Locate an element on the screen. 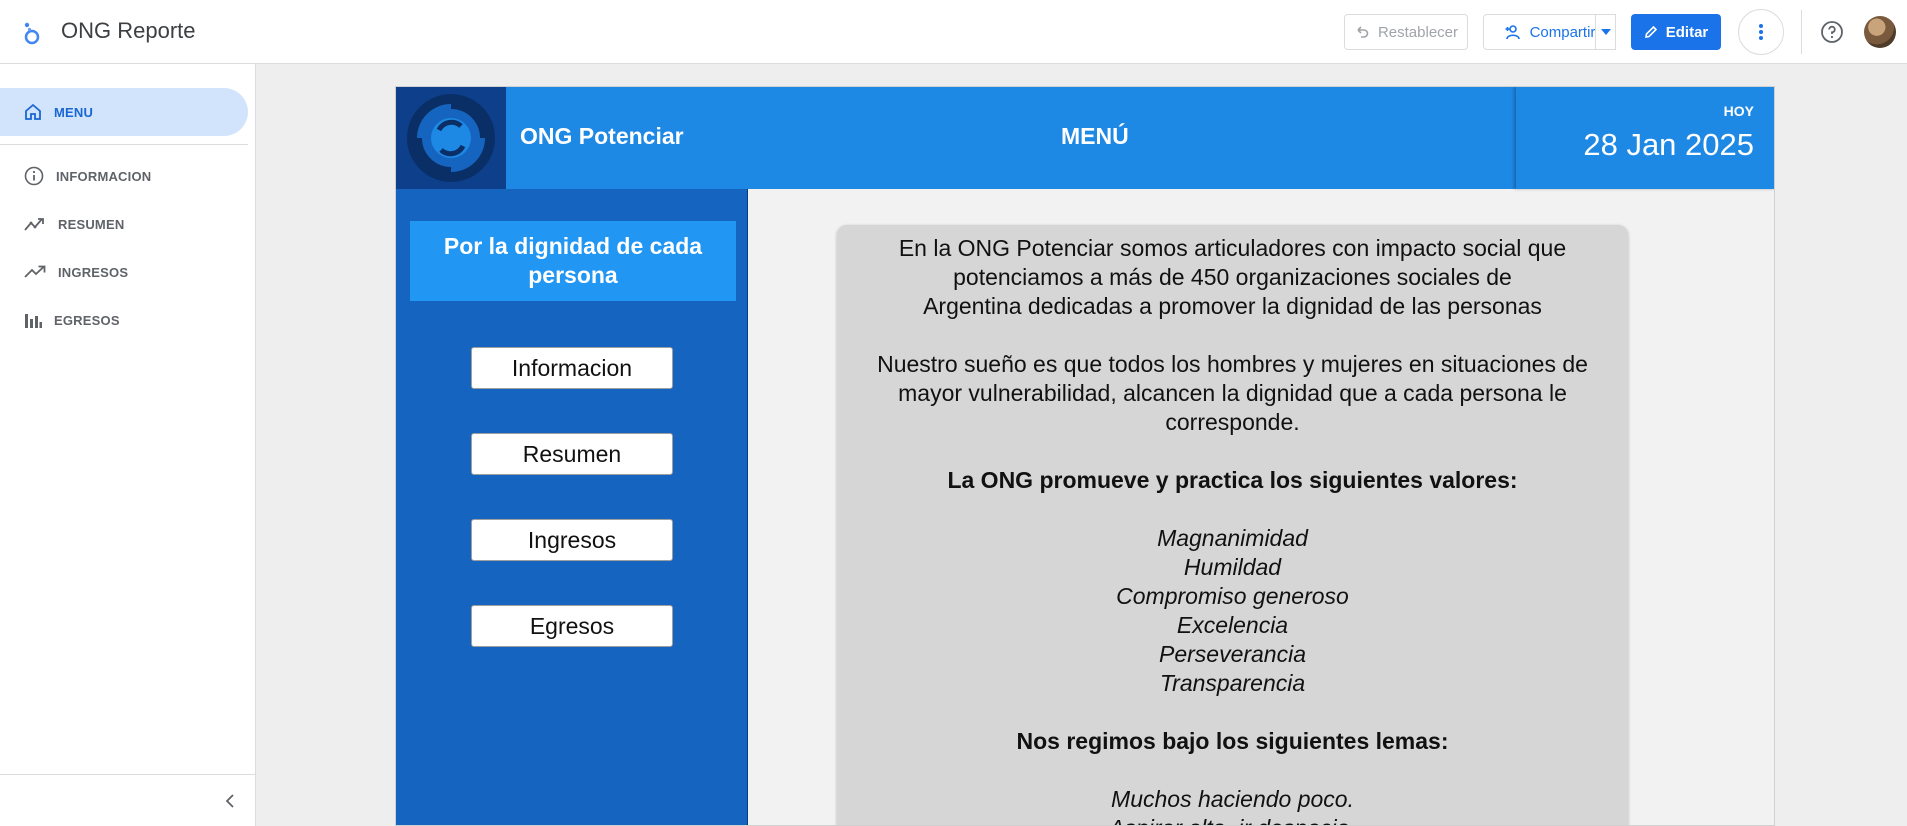  value-item: Compromiso generoso is located at coordinates (1232, 596).